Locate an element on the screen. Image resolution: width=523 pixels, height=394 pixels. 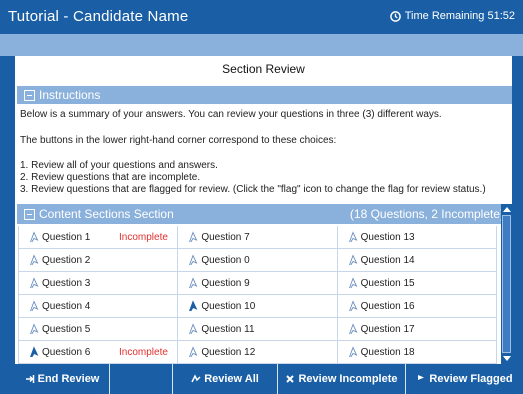
question-label: Question 16 is located at coordinates (388, 306).